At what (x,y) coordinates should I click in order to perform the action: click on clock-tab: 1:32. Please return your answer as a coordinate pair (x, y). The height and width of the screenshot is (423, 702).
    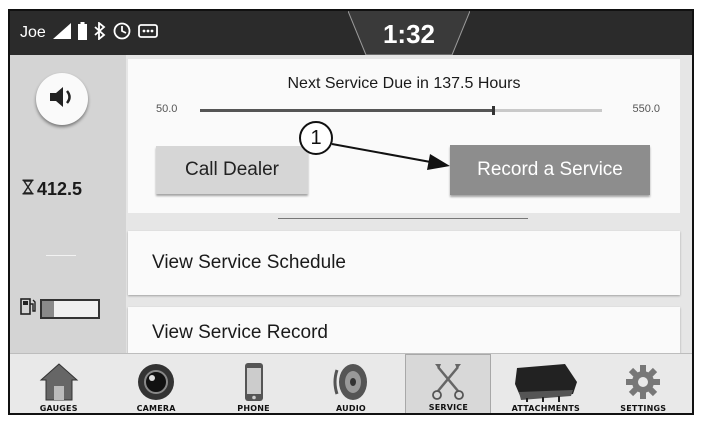
    Looking at the image, I should click on (409, 33).